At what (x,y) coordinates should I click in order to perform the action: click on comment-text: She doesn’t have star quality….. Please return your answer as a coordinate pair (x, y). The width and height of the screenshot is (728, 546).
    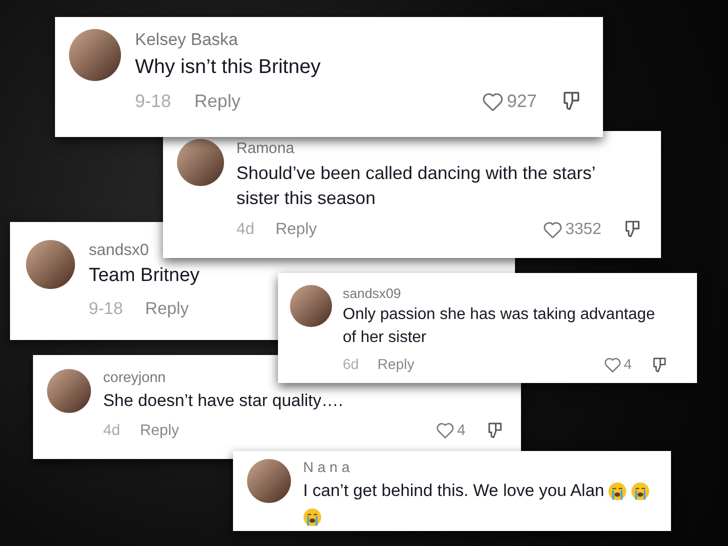
    Looking at the image, I should click on (223, 401).